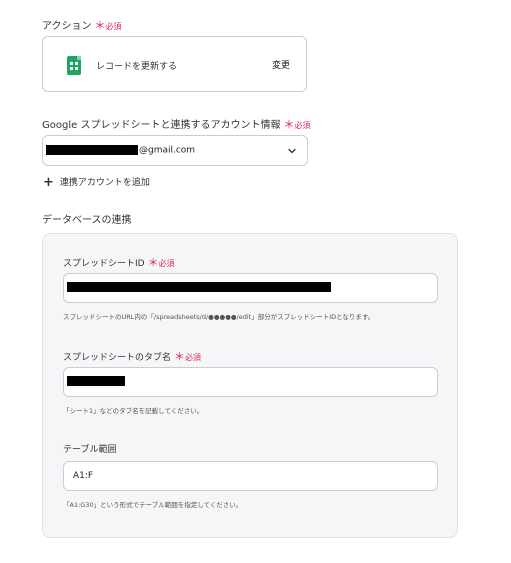 The image size is (511, 563). I want to click on tab-name-label: スプレッドシートのタブ名 ＊必須, so click(132, 356).